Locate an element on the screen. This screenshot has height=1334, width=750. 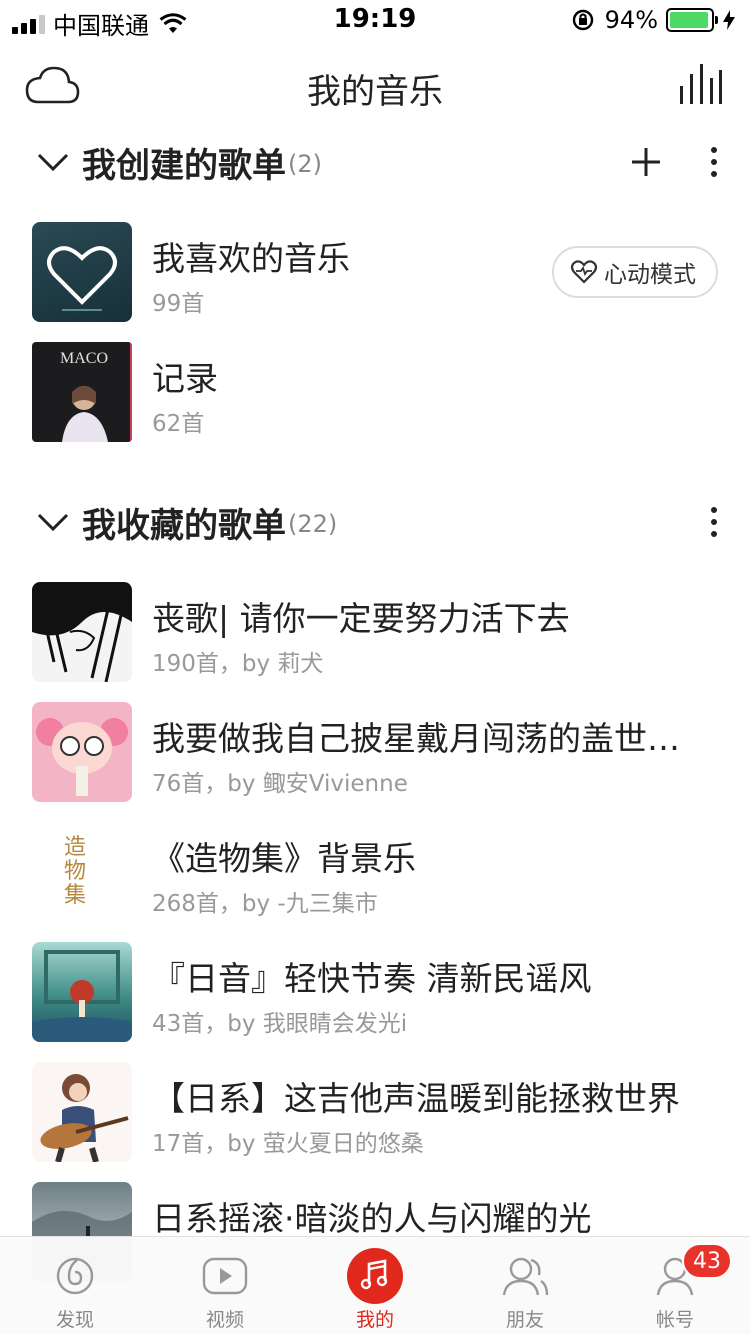
page-title: 我的音乐 is located at coordinates (375, 92).